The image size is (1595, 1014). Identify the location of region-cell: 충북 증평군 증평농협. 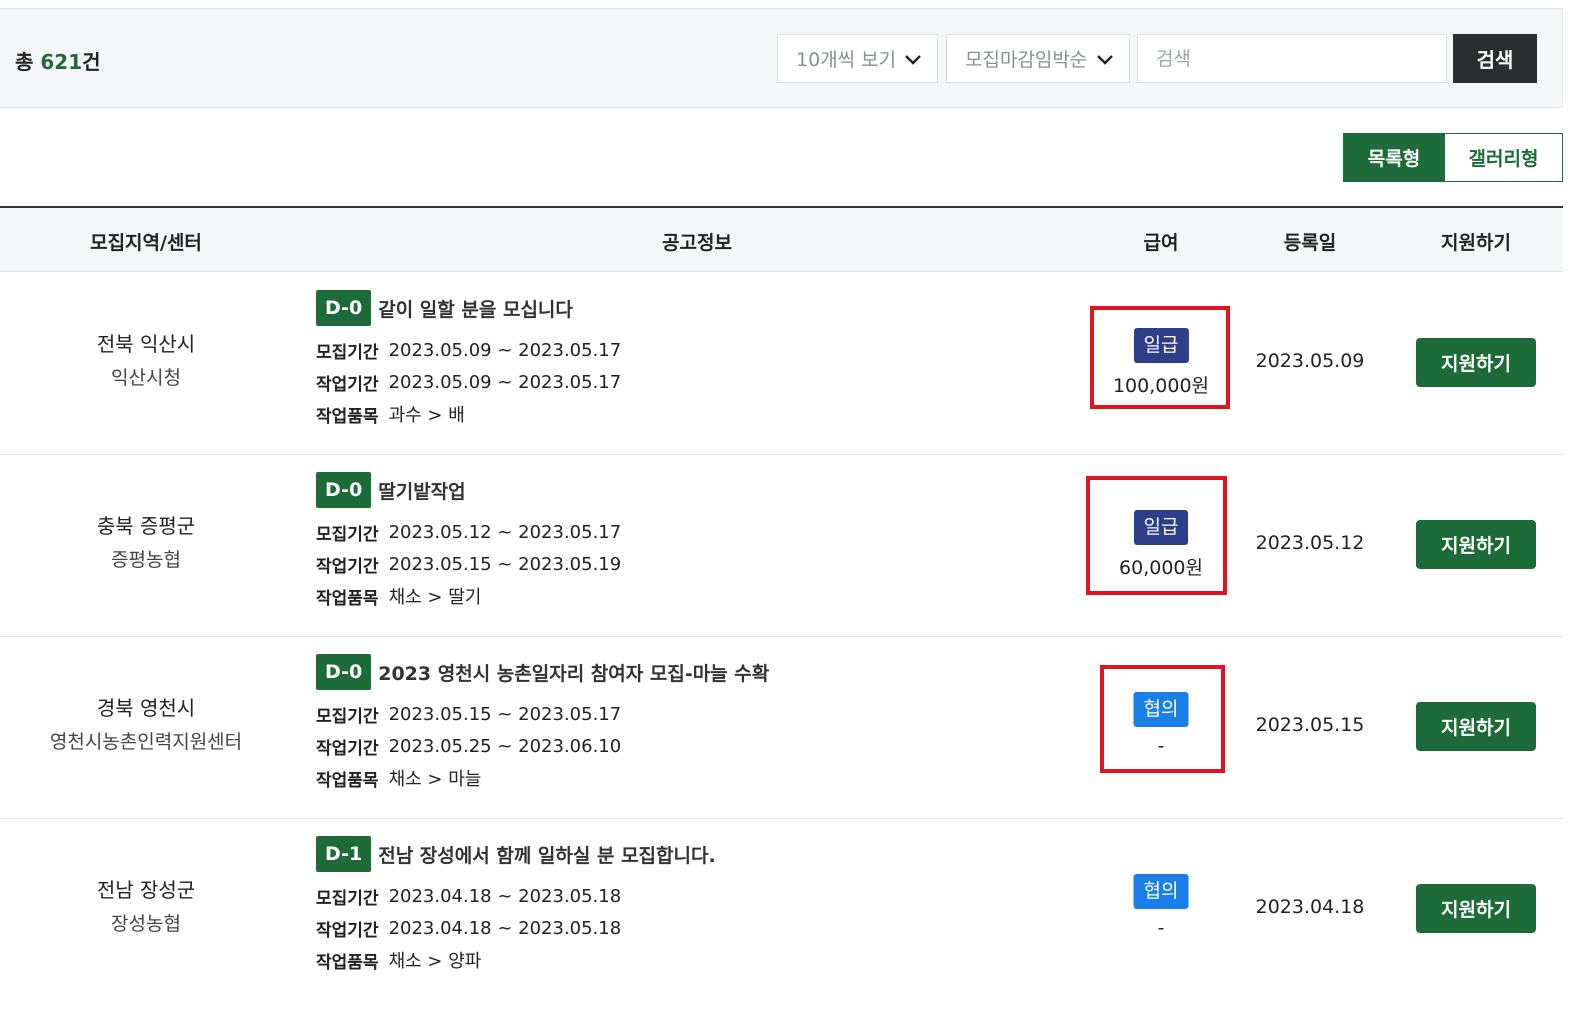
(146, 543).